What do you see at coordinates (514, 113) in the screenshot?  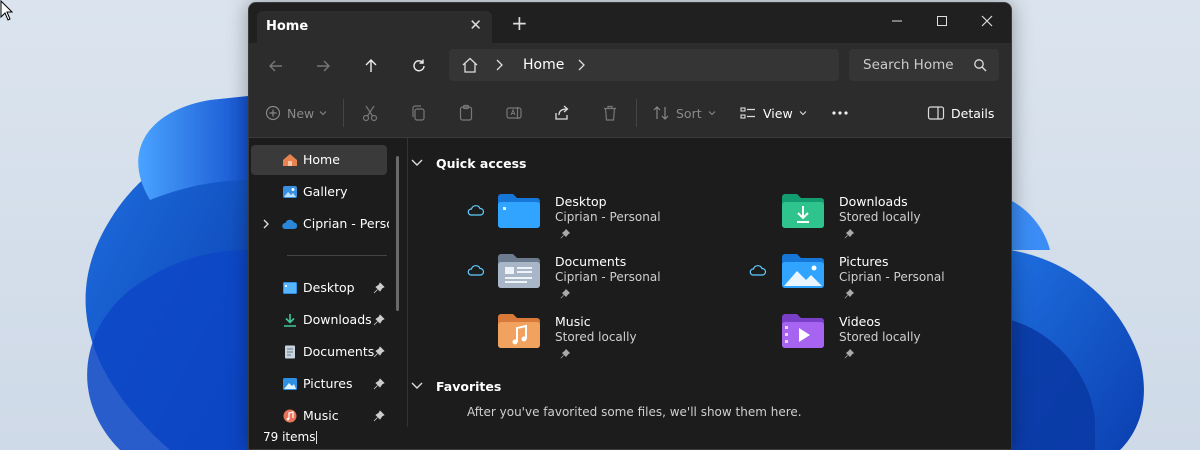 I see `rename-button` at bounding box center [514, 113].